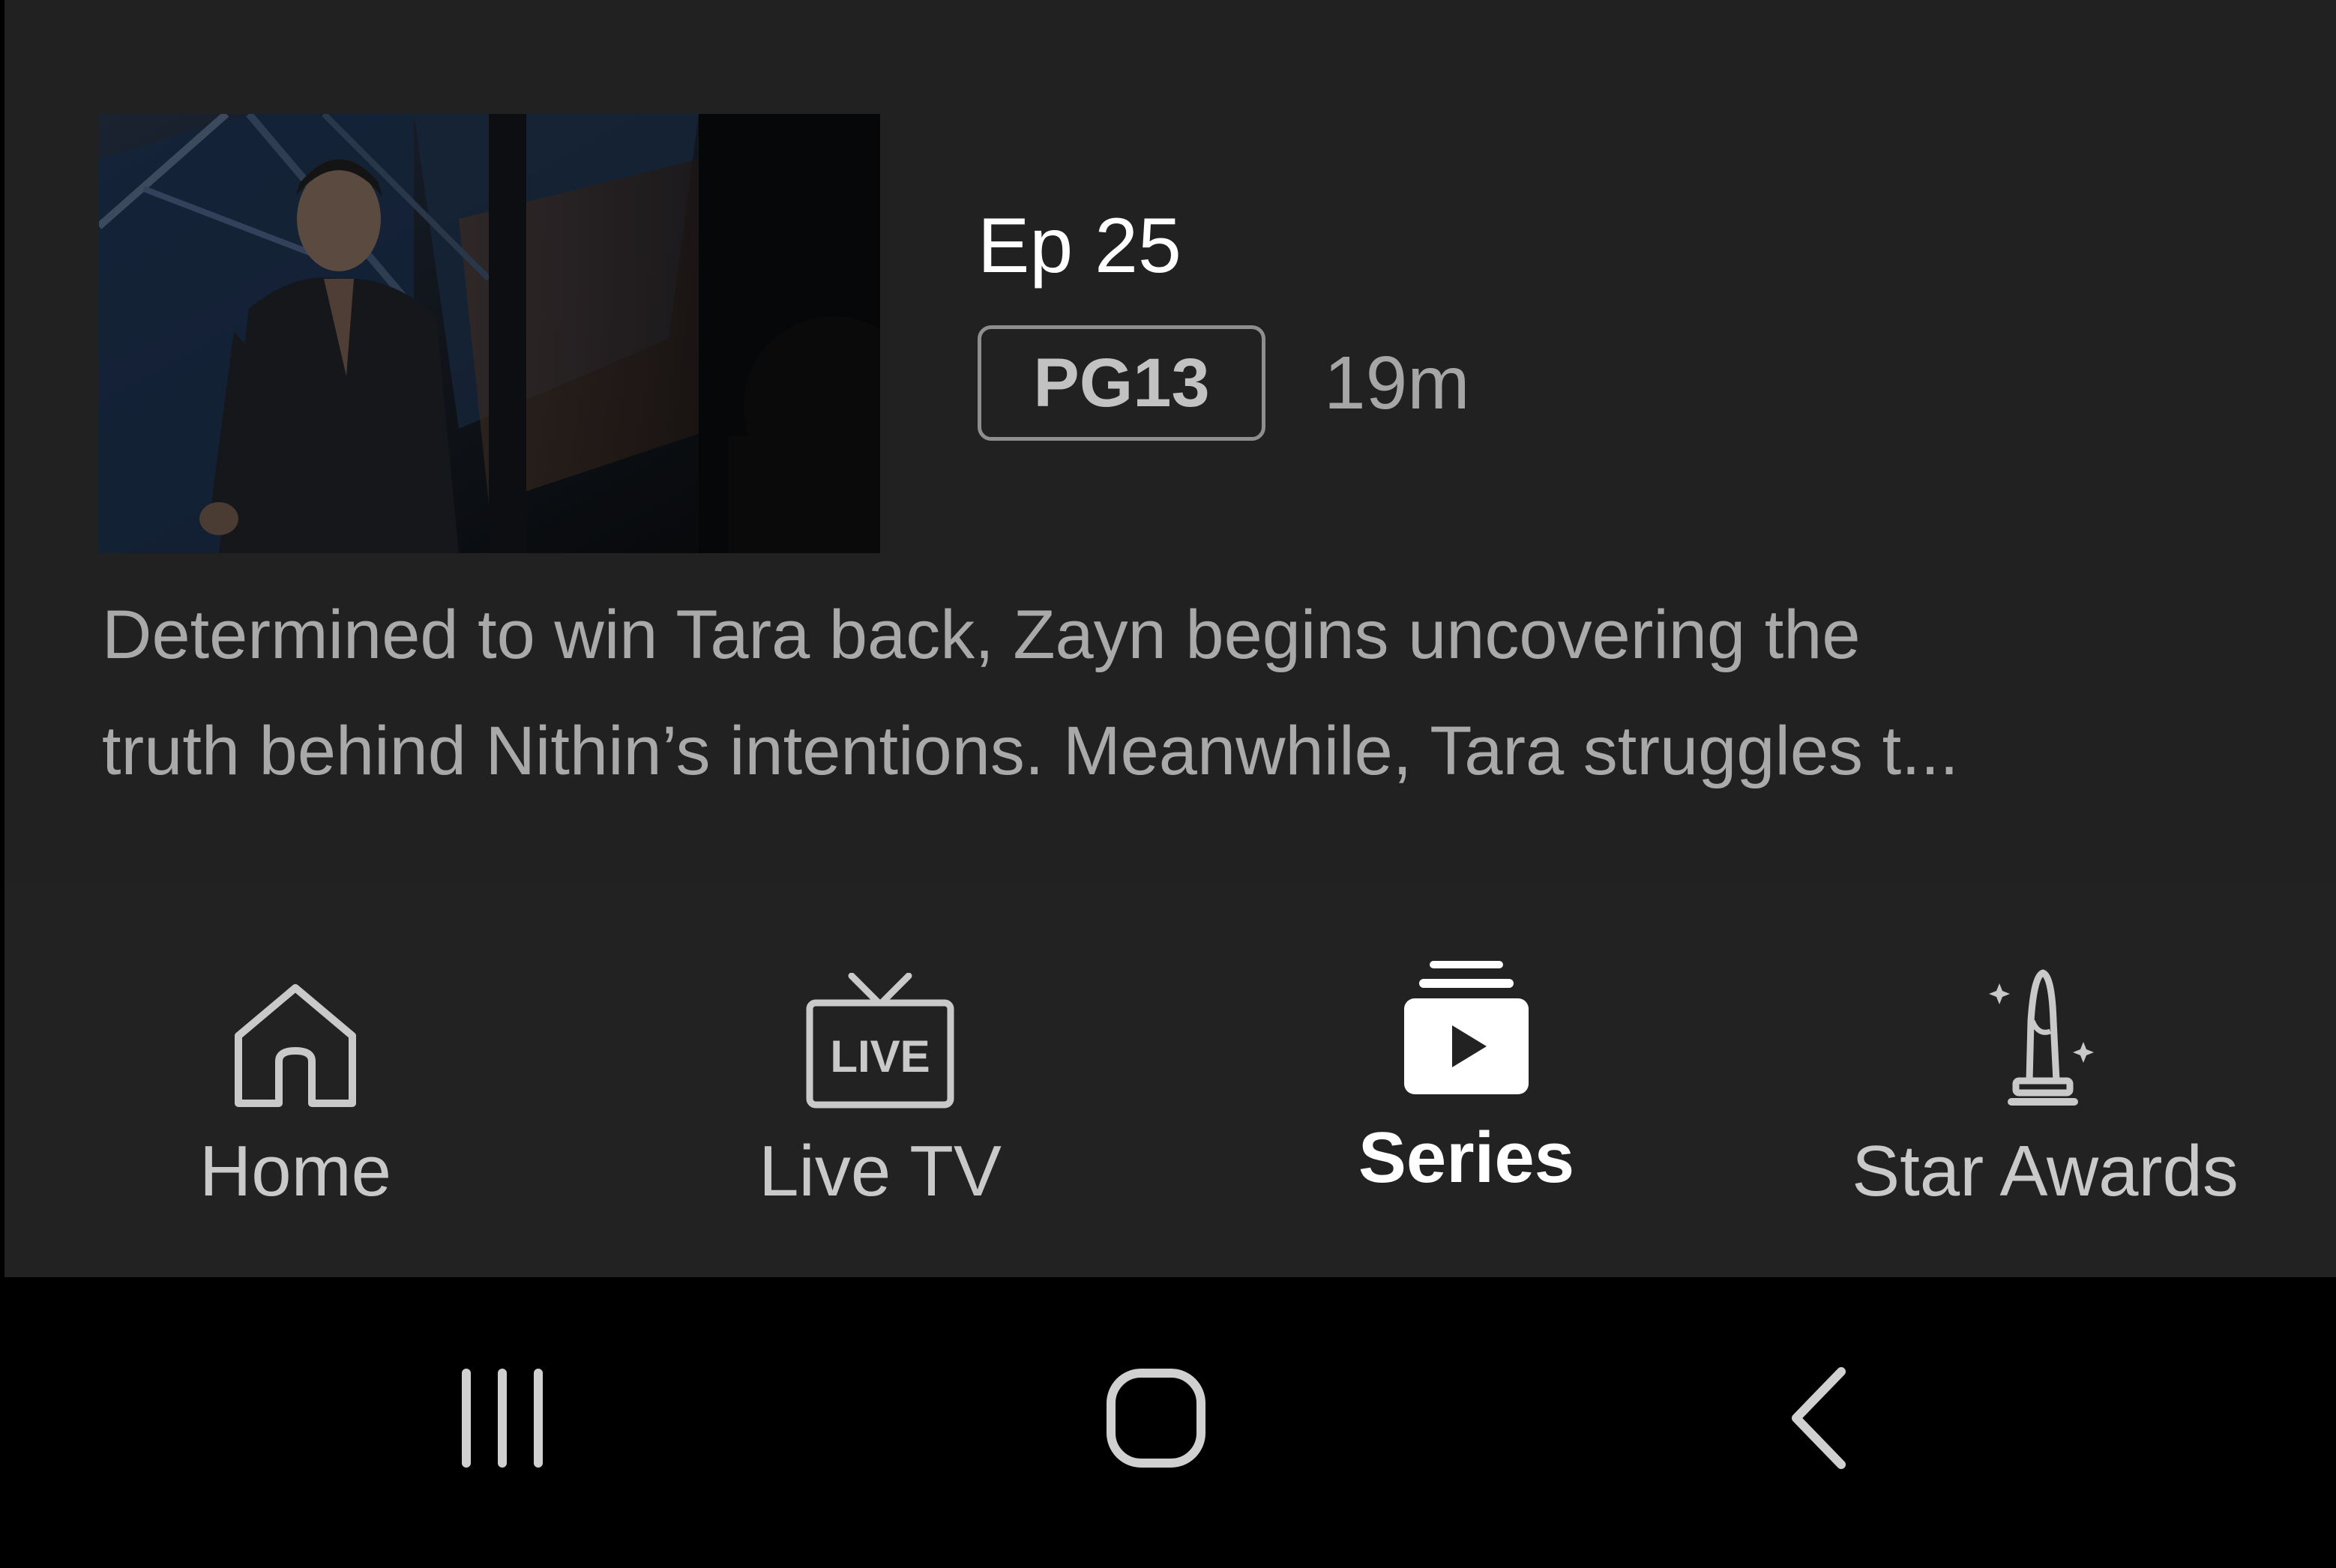  I want to click on home-circle-icon, so click(1156, 1418).